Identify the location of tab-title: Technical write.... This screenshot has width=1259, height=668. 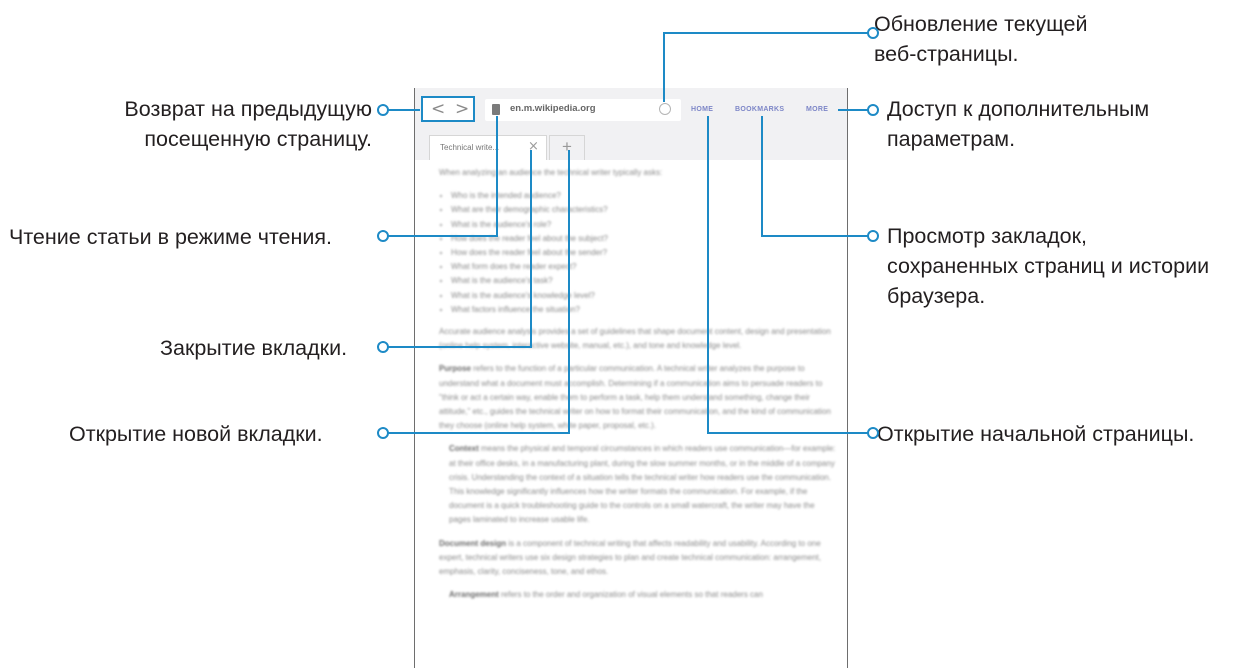
(470, 147).